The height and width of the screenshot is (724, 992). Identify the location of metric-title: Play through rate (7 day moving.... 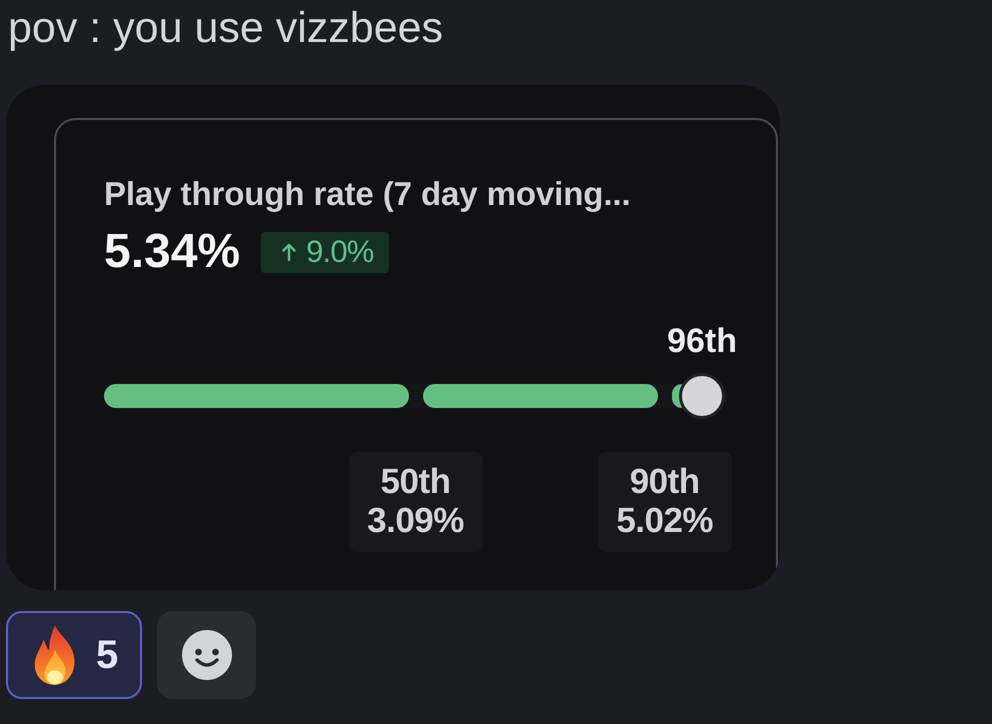
(367, 194).